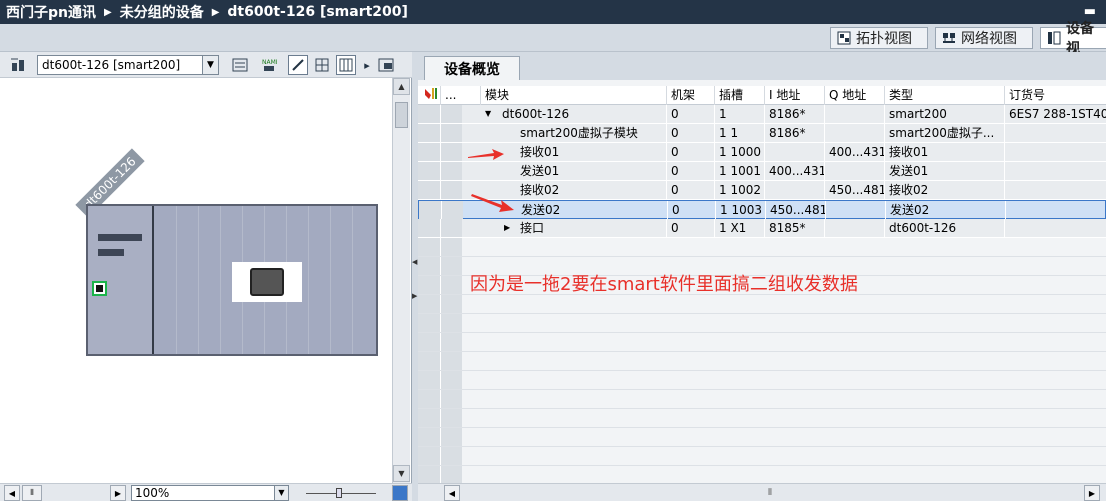 The width and height of the screenshot is (1106, 501). What do you see at coordinates (400, 493) in the screenshot?
I see `navigation-icon` at bounding box center [400, 493].